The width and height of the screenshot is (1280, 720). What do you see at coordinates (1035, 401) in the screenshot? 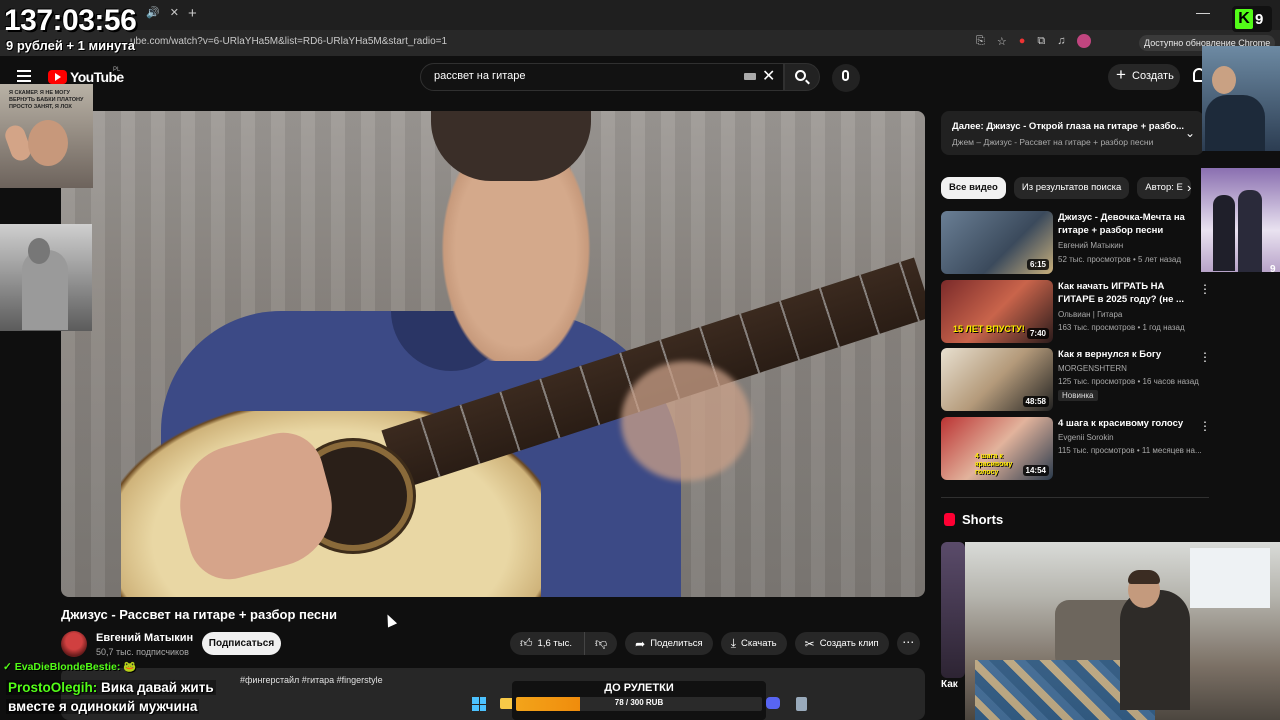
I see `video-duration: 48:58` at bounding box center [1035, 401].